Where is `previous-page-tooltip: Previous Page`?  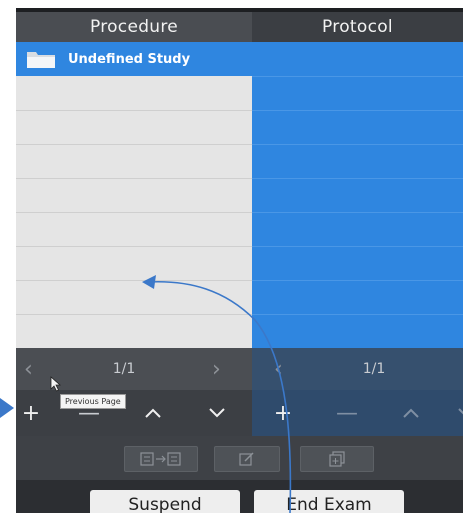
previous-page-tooltip: Previous Page is located at coordinates (93, 401).